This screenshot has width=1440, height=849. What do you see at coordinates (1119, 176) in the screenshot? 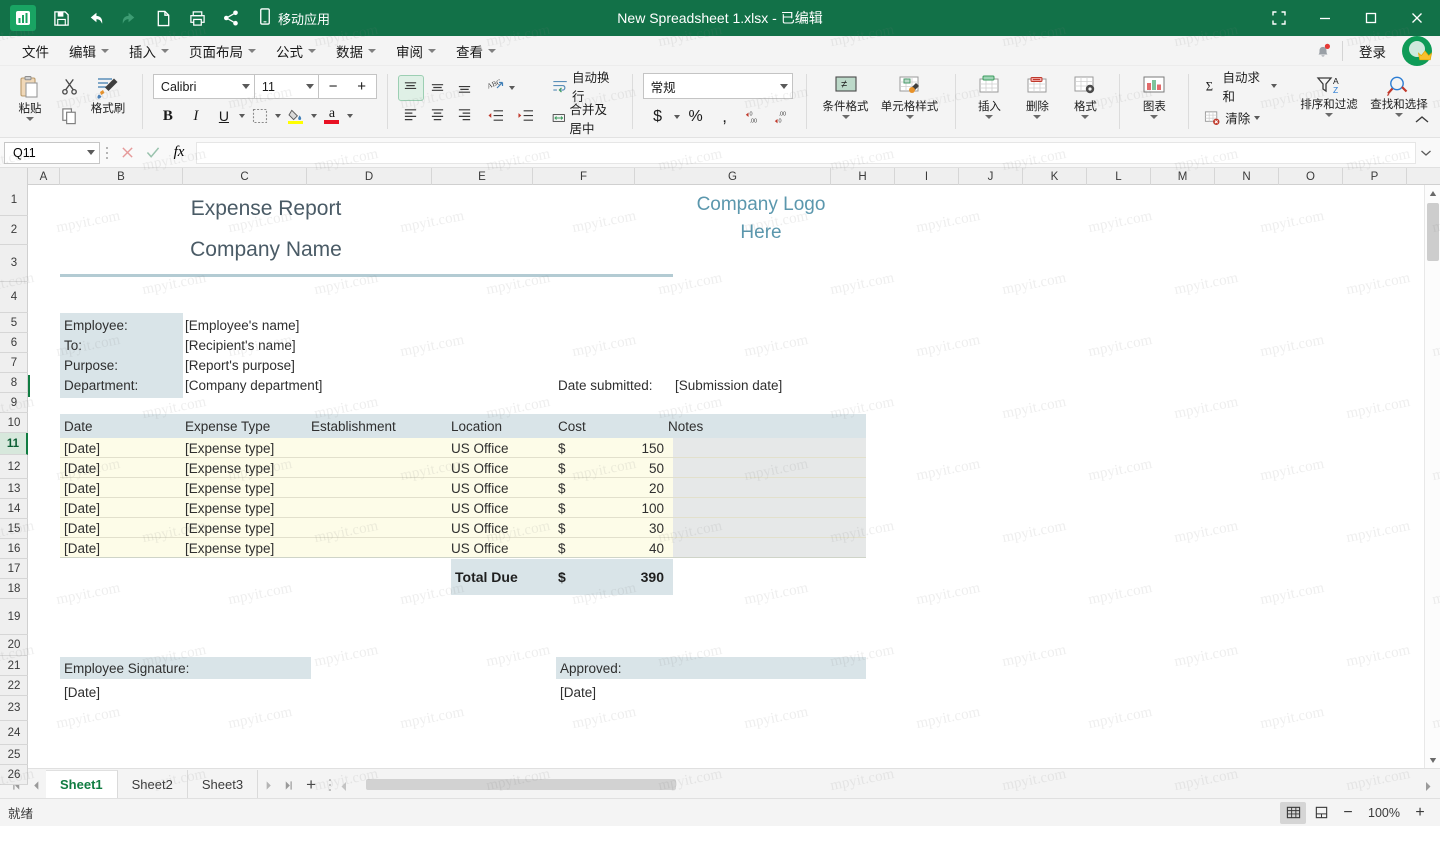
I see `column-header-l: L` at bounding box center [1119, 176].